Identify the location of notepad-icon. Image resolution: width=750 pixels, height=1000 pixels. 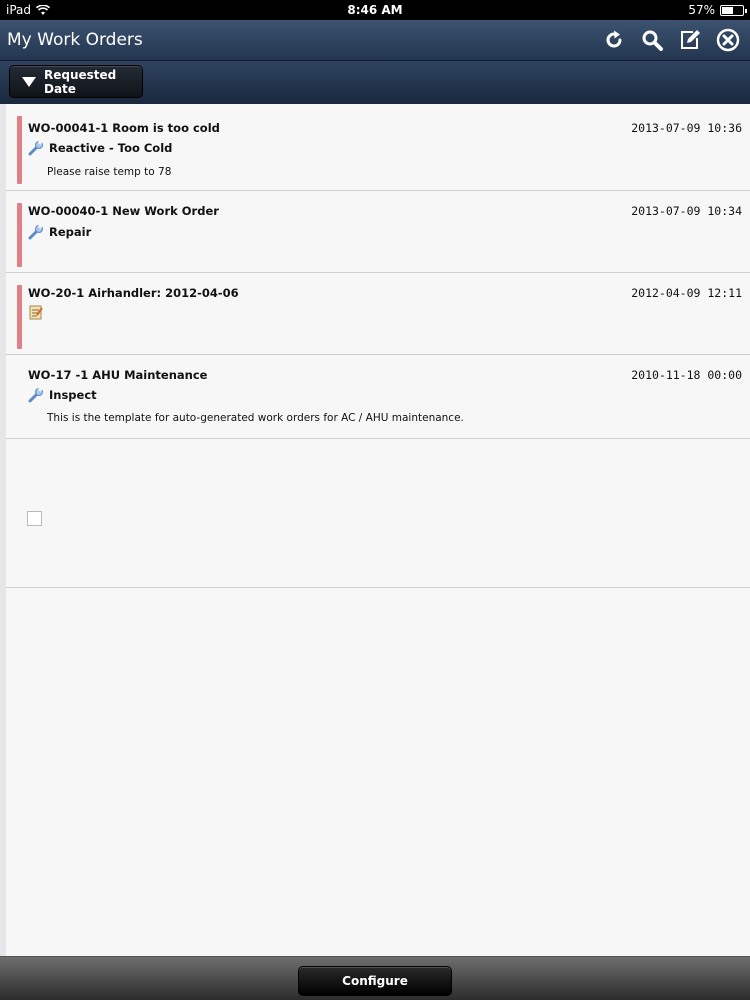
(36, 312).